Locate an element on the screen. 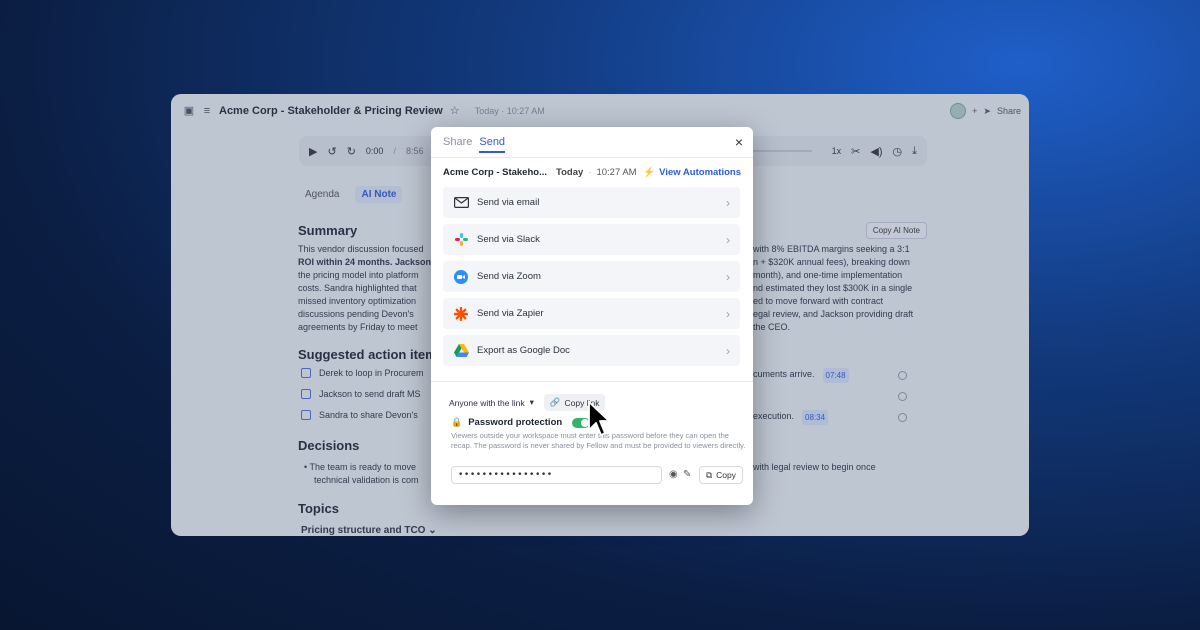 The width and height of the screenshot is (1200, 630). export-google-doc-button: Export as Google Doc › is located at coordinates (591, 350).